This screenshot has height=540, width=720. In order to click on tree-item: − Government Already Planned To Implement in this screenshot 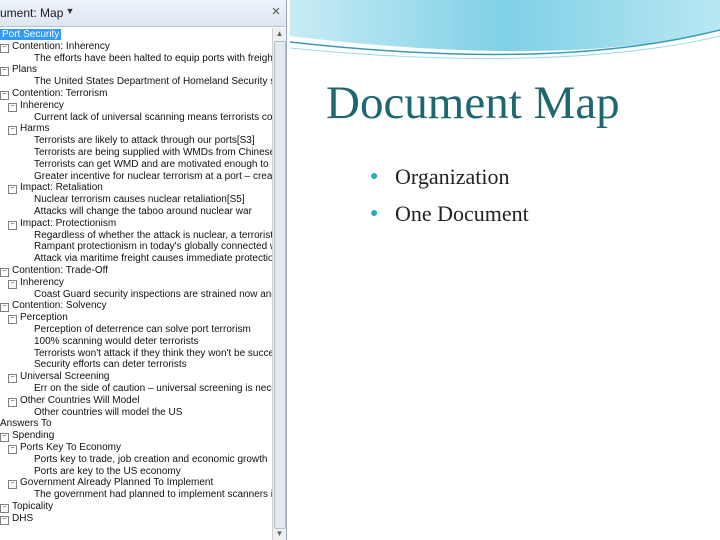, I will do `click(111, 483)`.